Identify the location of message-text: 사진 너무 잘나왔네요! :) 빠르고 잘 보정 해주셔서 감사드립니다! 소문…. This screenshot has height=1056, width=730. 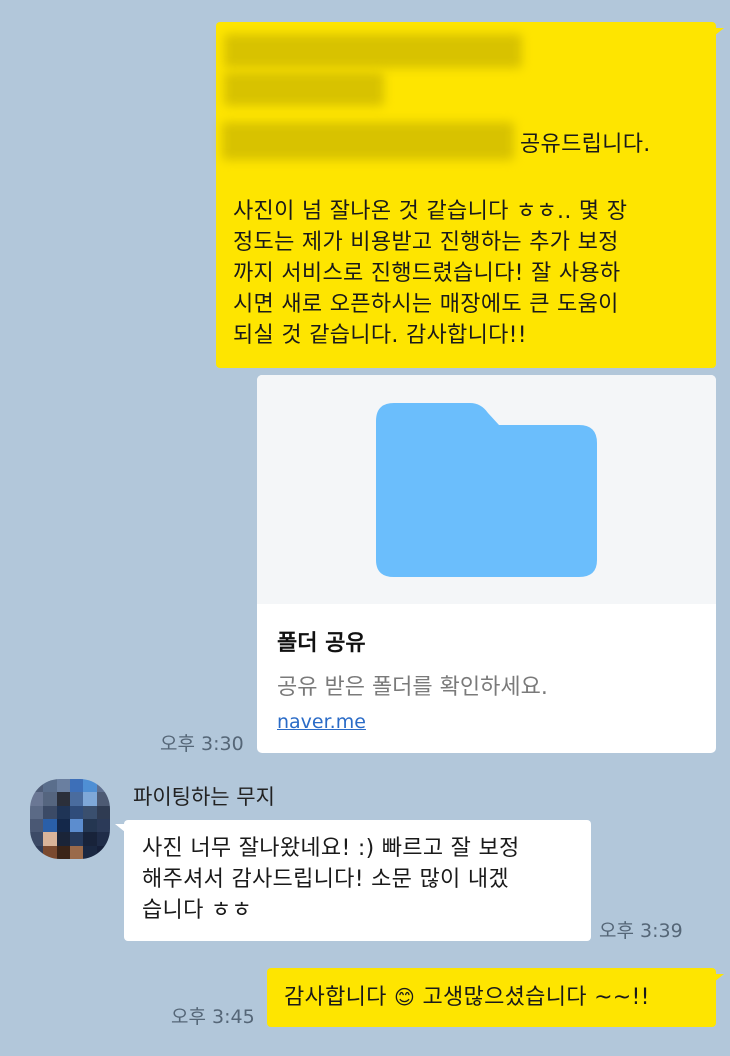
(331, 879).